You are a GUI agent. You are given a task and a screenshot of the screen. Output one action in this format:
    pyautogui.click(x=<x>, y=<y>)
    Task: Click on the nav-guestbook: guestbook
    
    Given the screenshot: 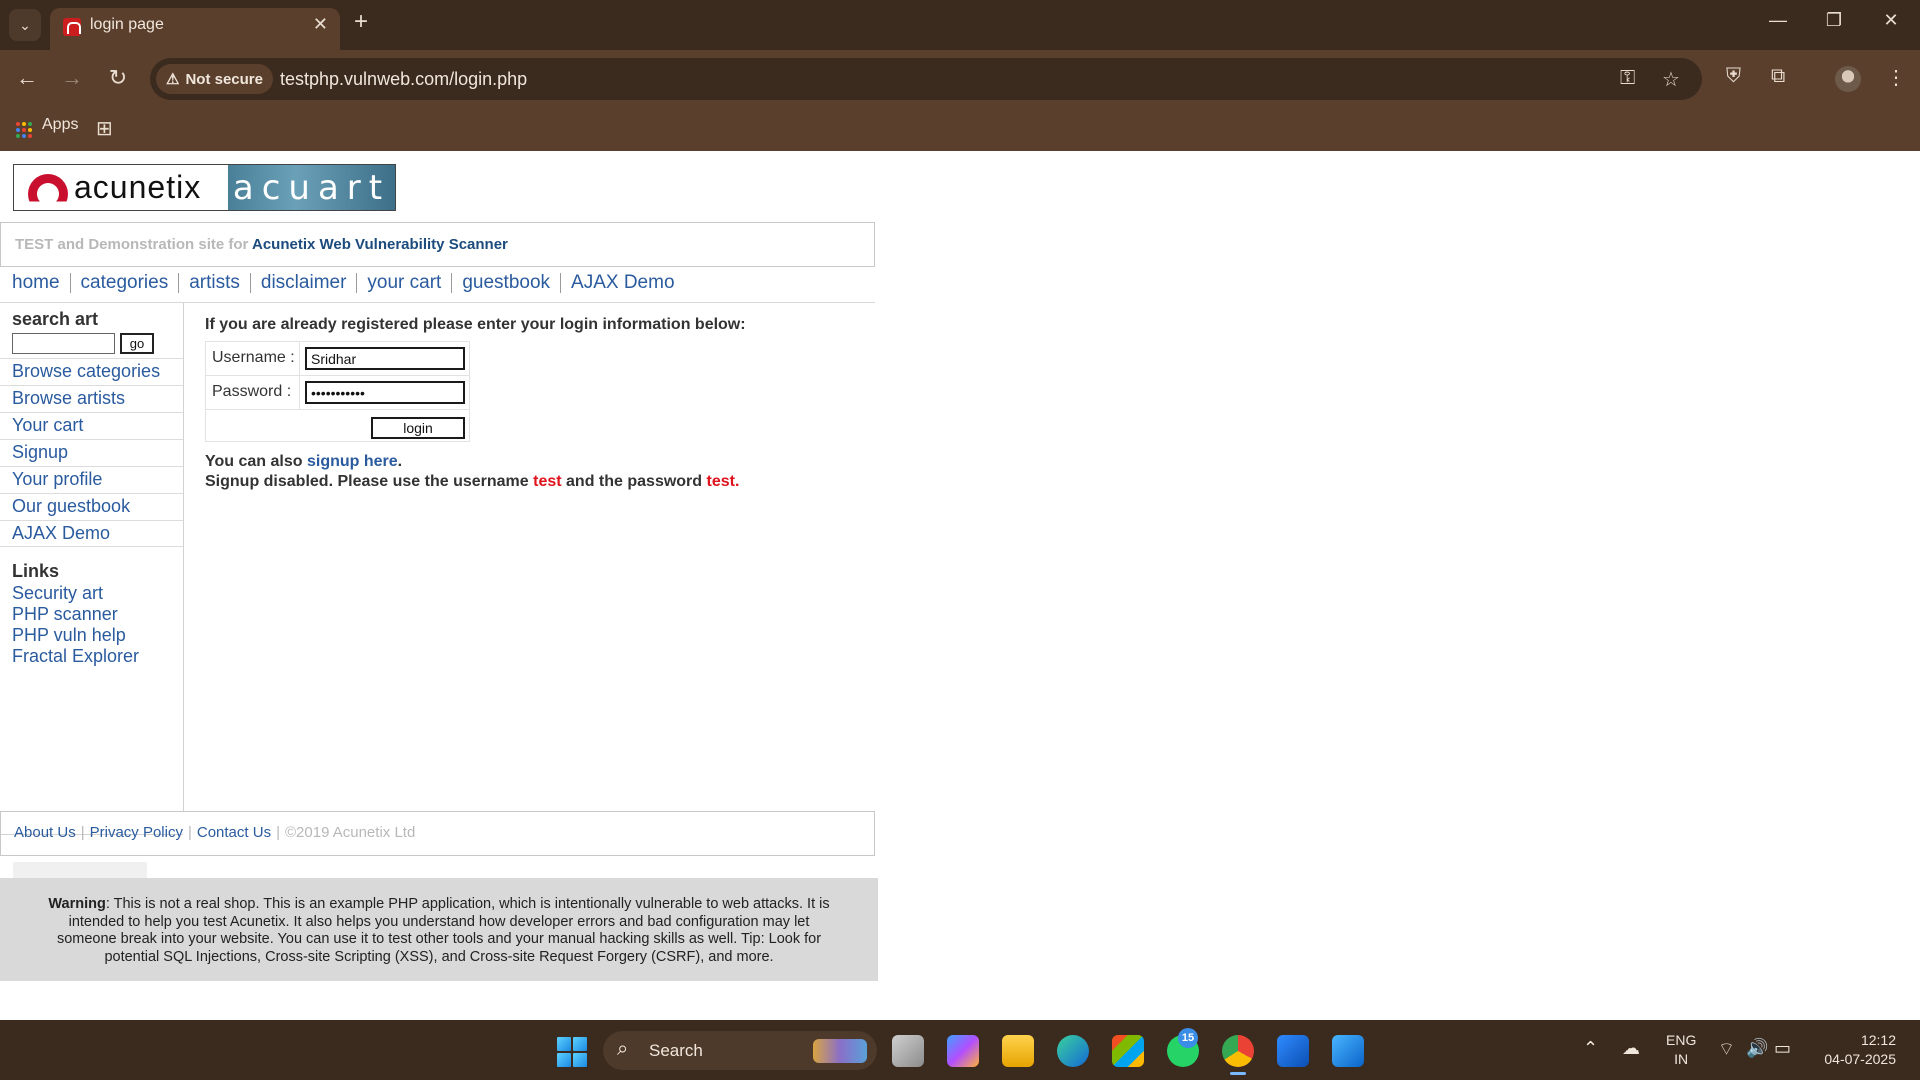 What is the action you would take?
    pyautogui.click(x=505, y=283)
    